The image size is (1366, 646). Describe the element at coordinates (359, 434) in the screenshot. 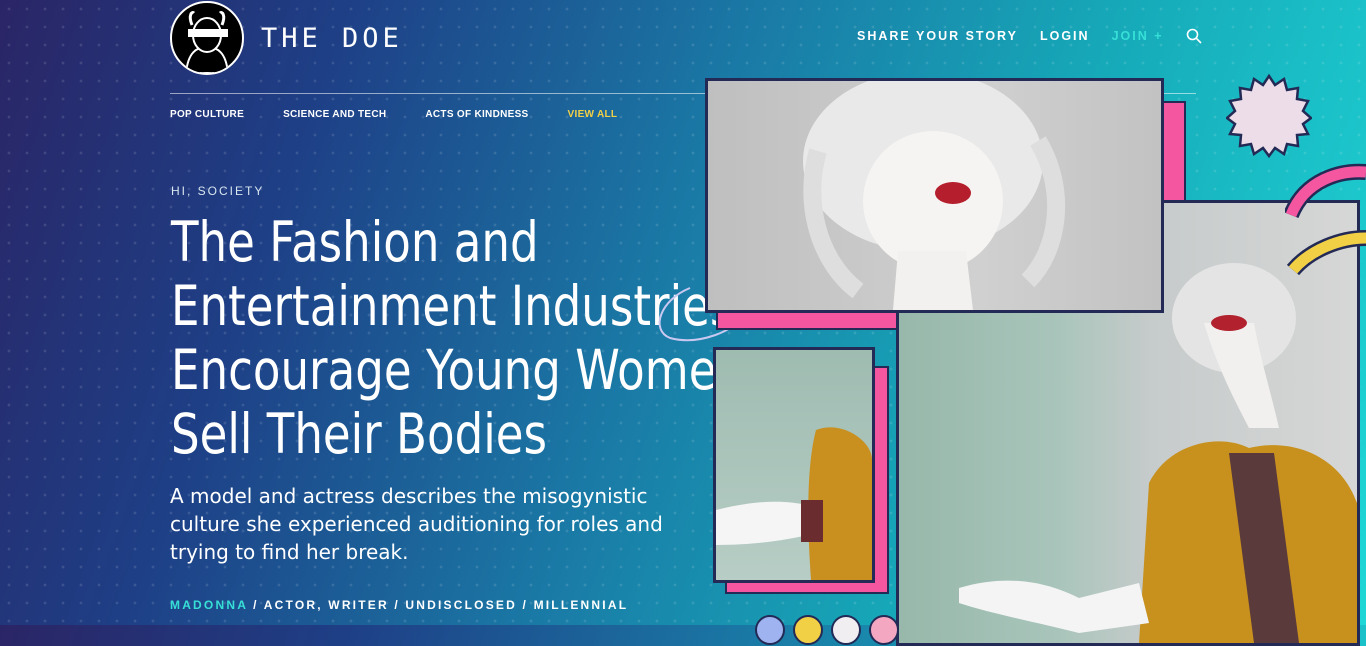

I see `headline-line: Sell Their Bodies` at that location.